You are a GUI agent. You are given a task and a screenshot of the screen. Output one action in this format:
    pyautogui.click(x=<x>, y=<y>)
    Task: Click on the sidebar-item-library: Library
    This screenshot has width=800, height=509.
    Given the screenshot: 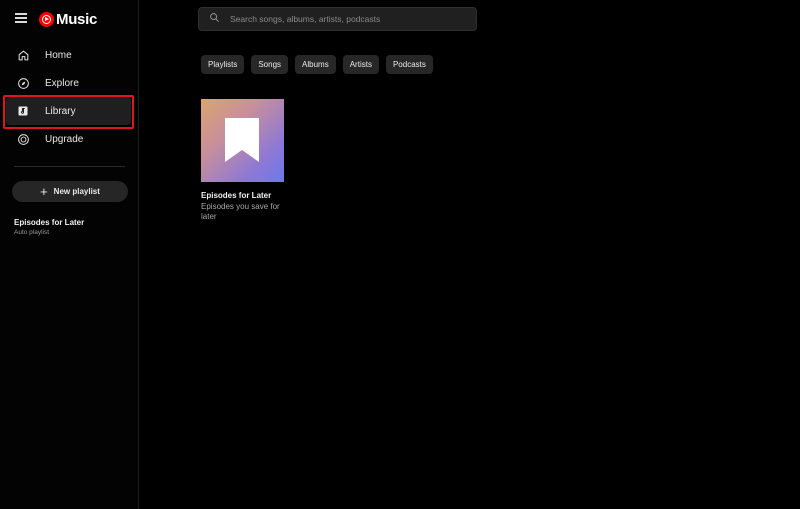 What is the action you would take?
    pyautogui.click(x=68, y=111)
    